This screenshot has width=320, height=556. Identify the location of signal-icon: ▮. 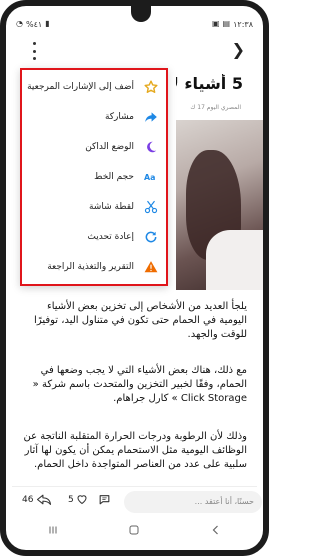
(47, 23).